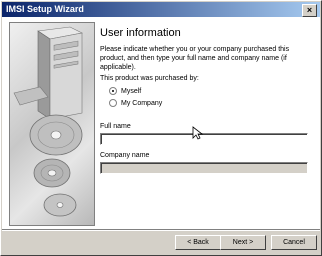 Image resolution: width=322 pixels, height=256 pixels. What do you see at coordinates (161, 9) in the screenshot?
I see `title-bar: IMSI Setup Wizard ×` at bounding box center [161, 9].